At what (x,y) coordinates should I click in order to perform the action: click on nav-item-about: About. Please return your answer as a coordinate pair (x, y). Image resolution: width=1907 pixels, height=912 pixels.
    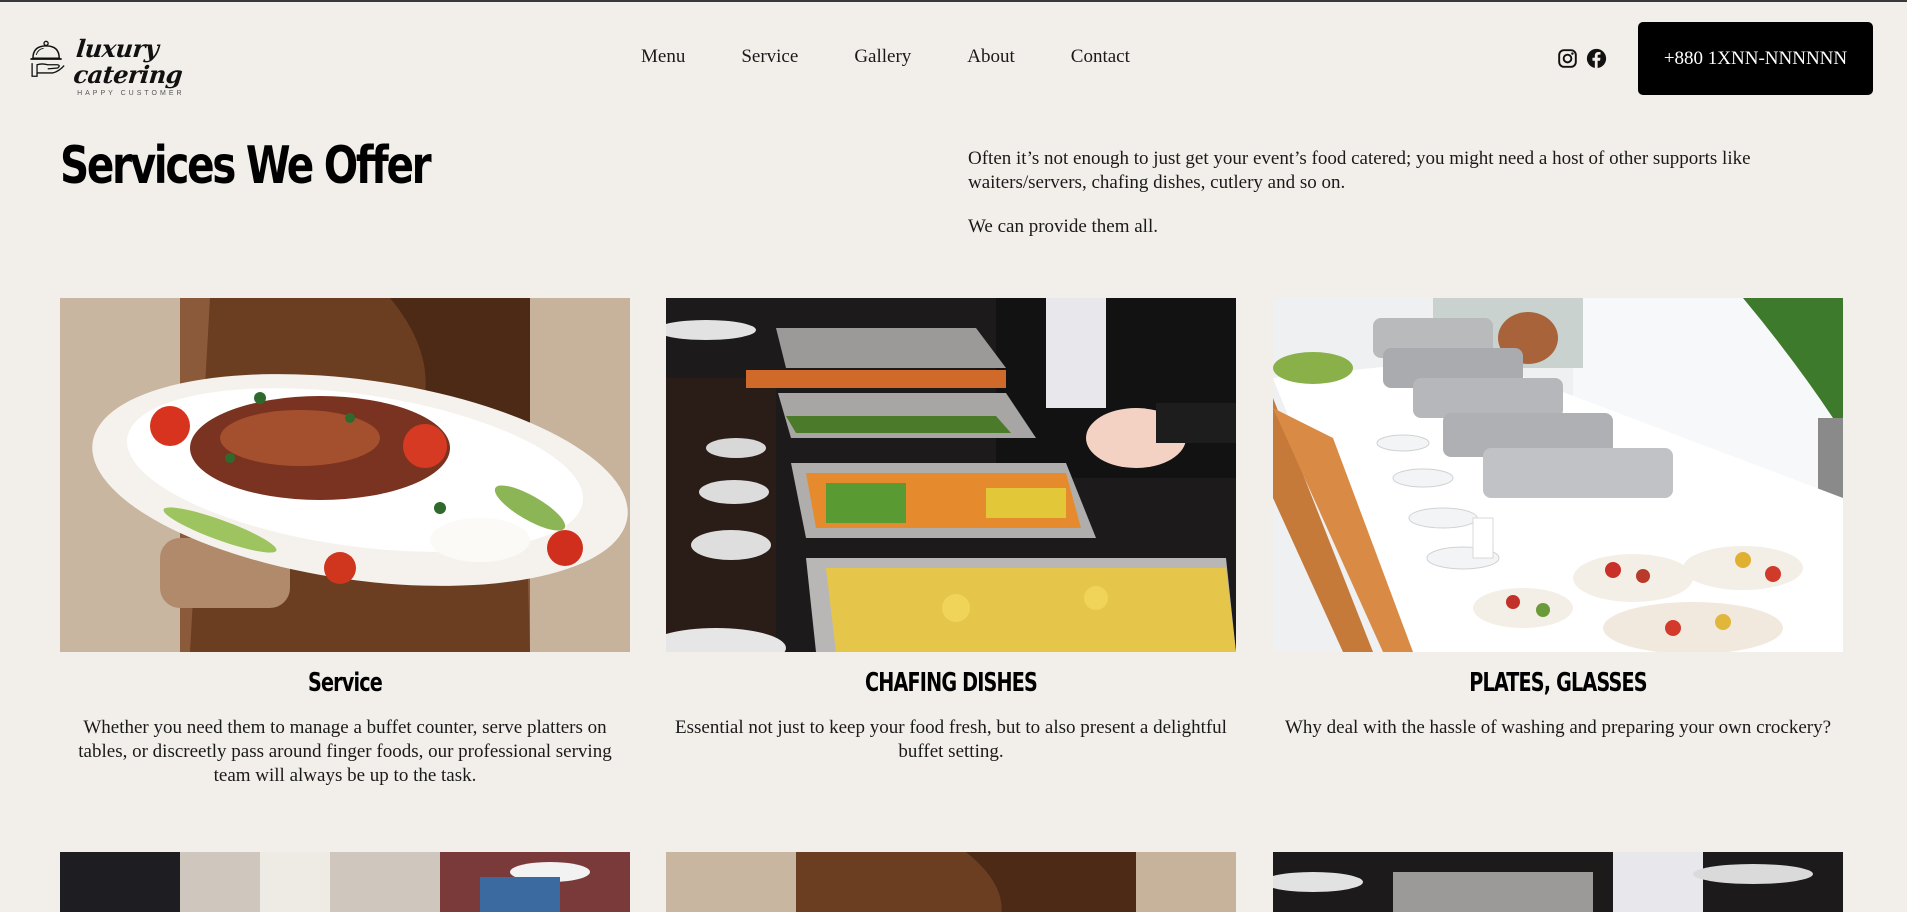
    Looking at the image, I should click on (991, 57).